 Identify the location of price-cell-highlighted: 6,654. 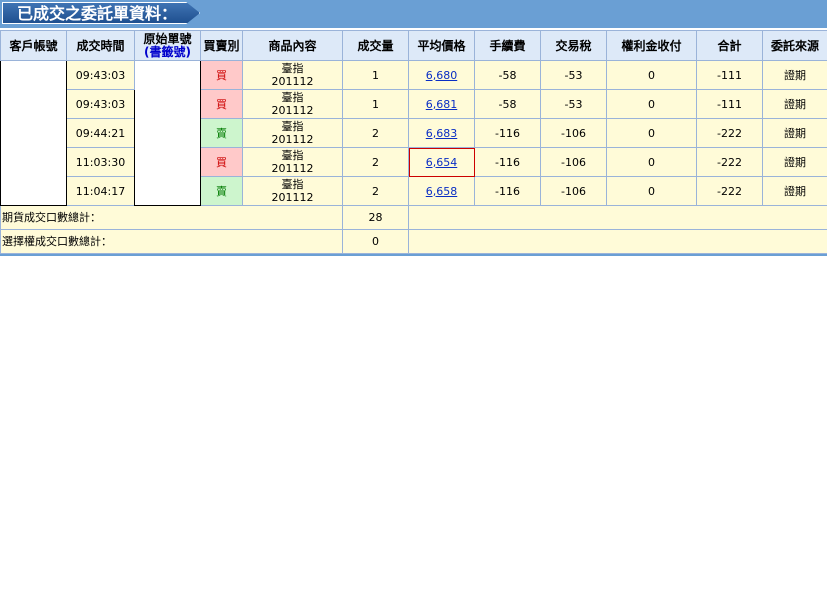
(441, 162).